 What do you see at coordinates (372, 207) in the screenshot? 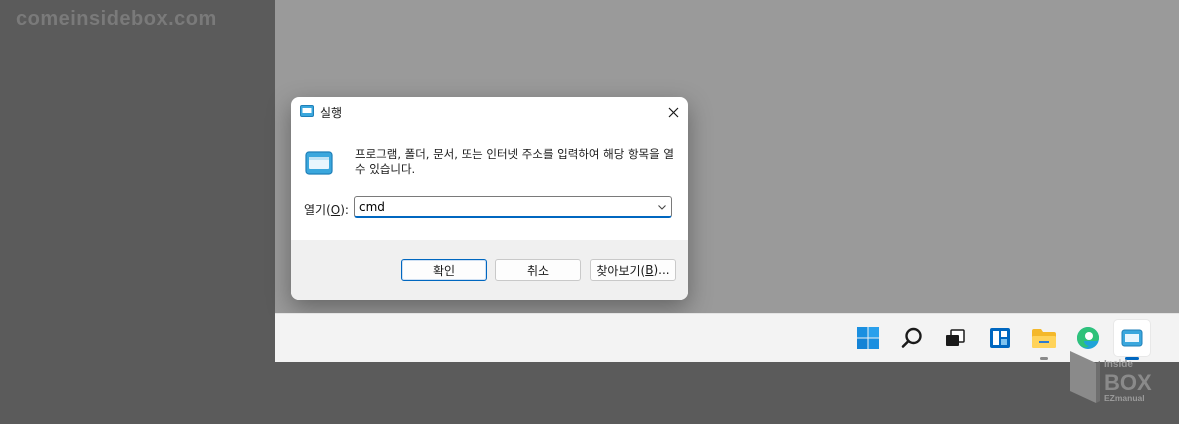
I see `open-input-value: cmd` at bounding box center [372, 207].